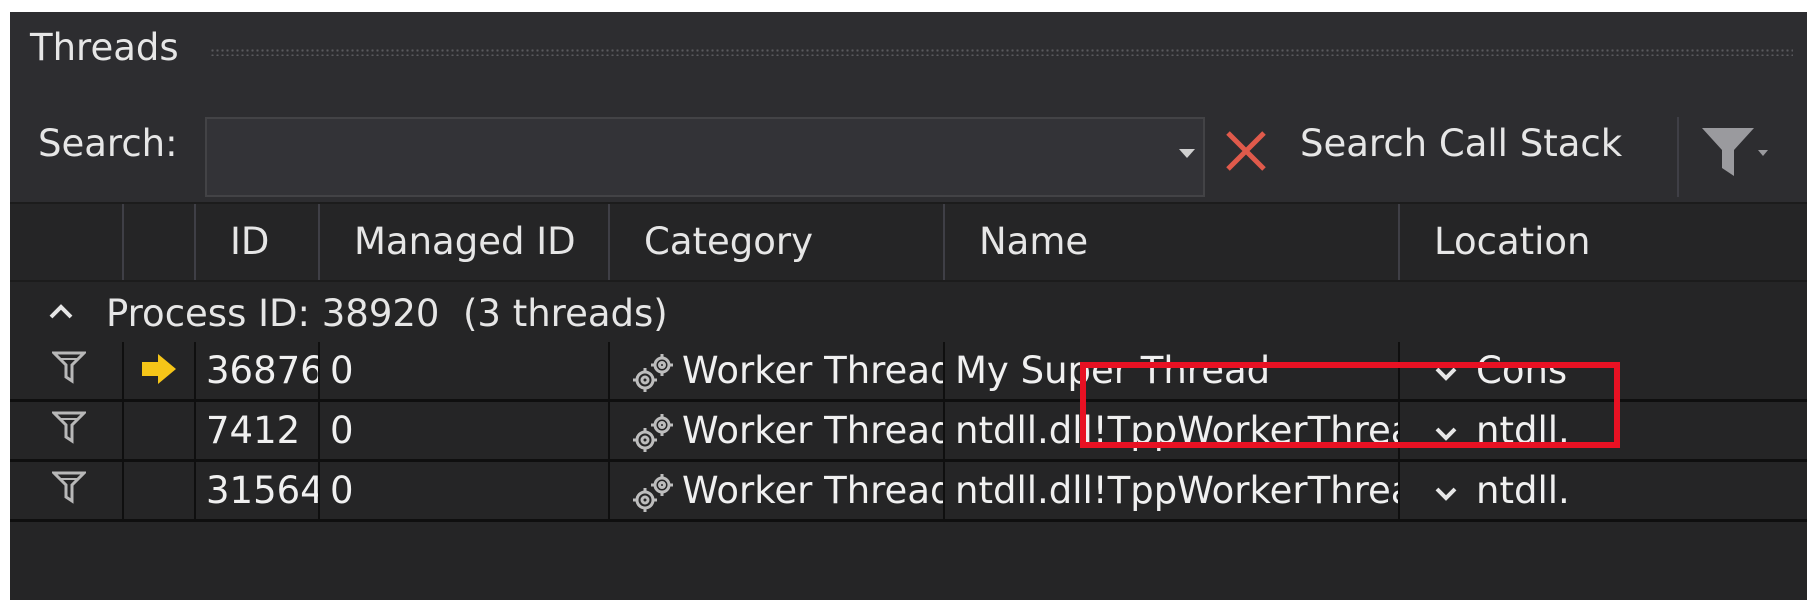 Image resolution: width=1818 pixels, height=608 pixels. What do you see at coordinates (908, 312) in the screenshot?
I see `process-group-row: Process ID: 38920 (3 threads)` at bounding box center [908, 312].